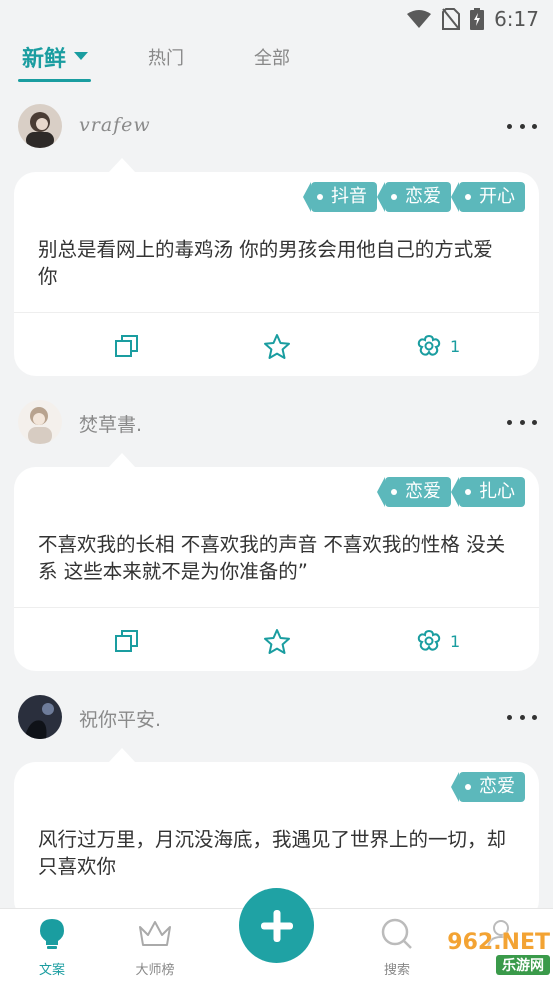  I want to click on clock: 6:17, so click(516, 19).